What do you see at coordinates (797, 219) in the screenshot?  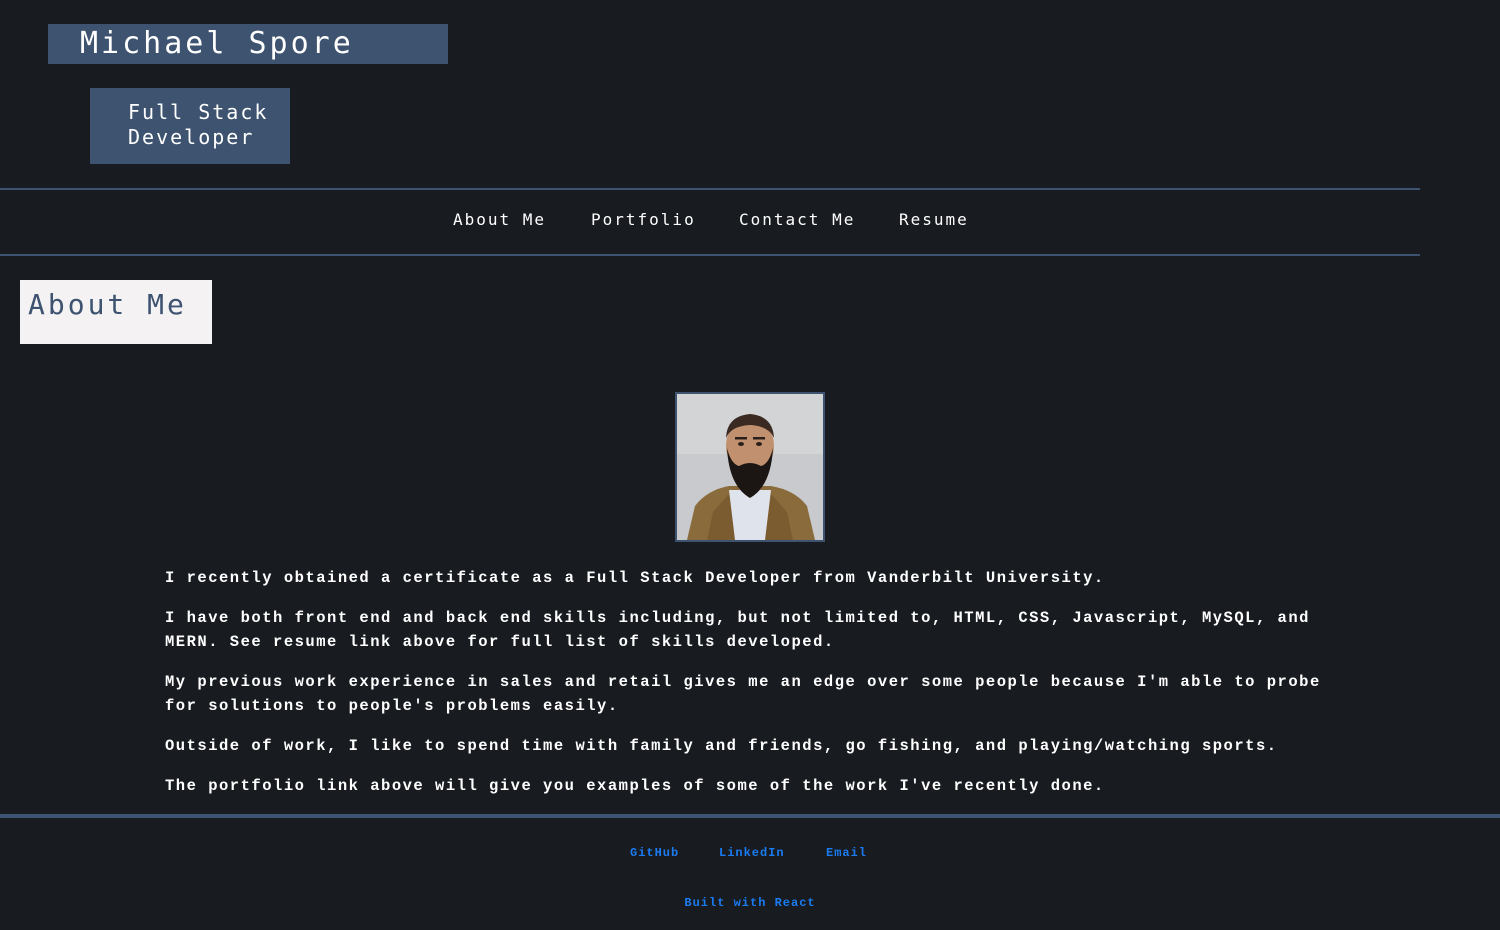 I see `nav-contact-me: Contact Me` at bounding box center [797, 219].